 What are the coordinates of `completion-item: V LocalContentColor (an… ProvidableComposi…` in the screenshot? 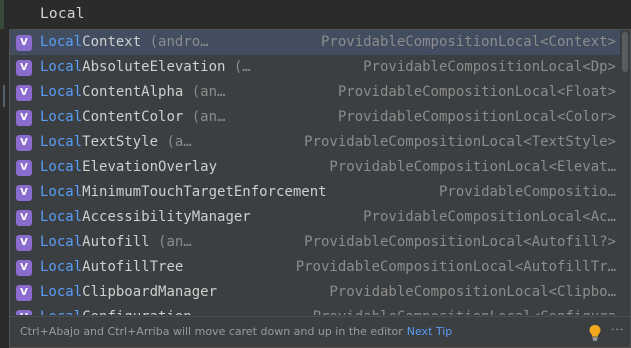 It's located at (316, 117).